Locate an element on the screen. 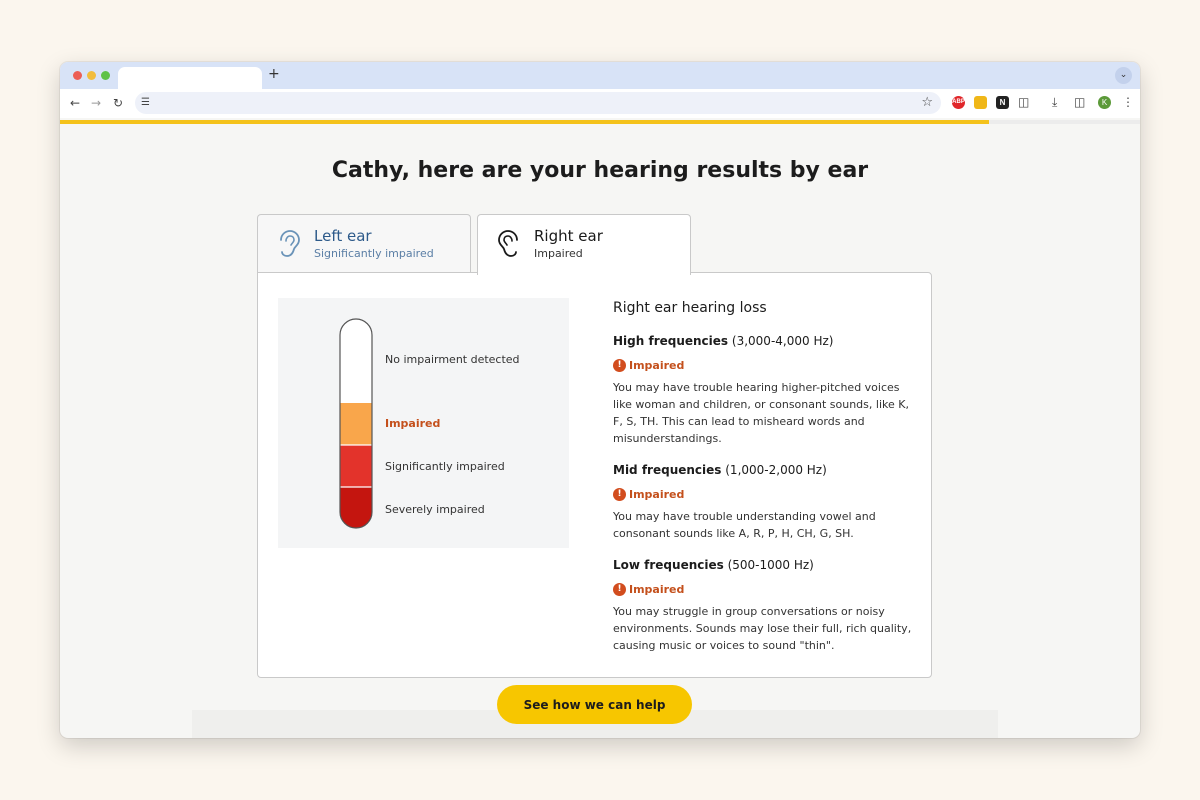 The height and width of the screenshot is (800, 1200). more-menu-icon: ⋮ is located at coordinates (1128, 102).